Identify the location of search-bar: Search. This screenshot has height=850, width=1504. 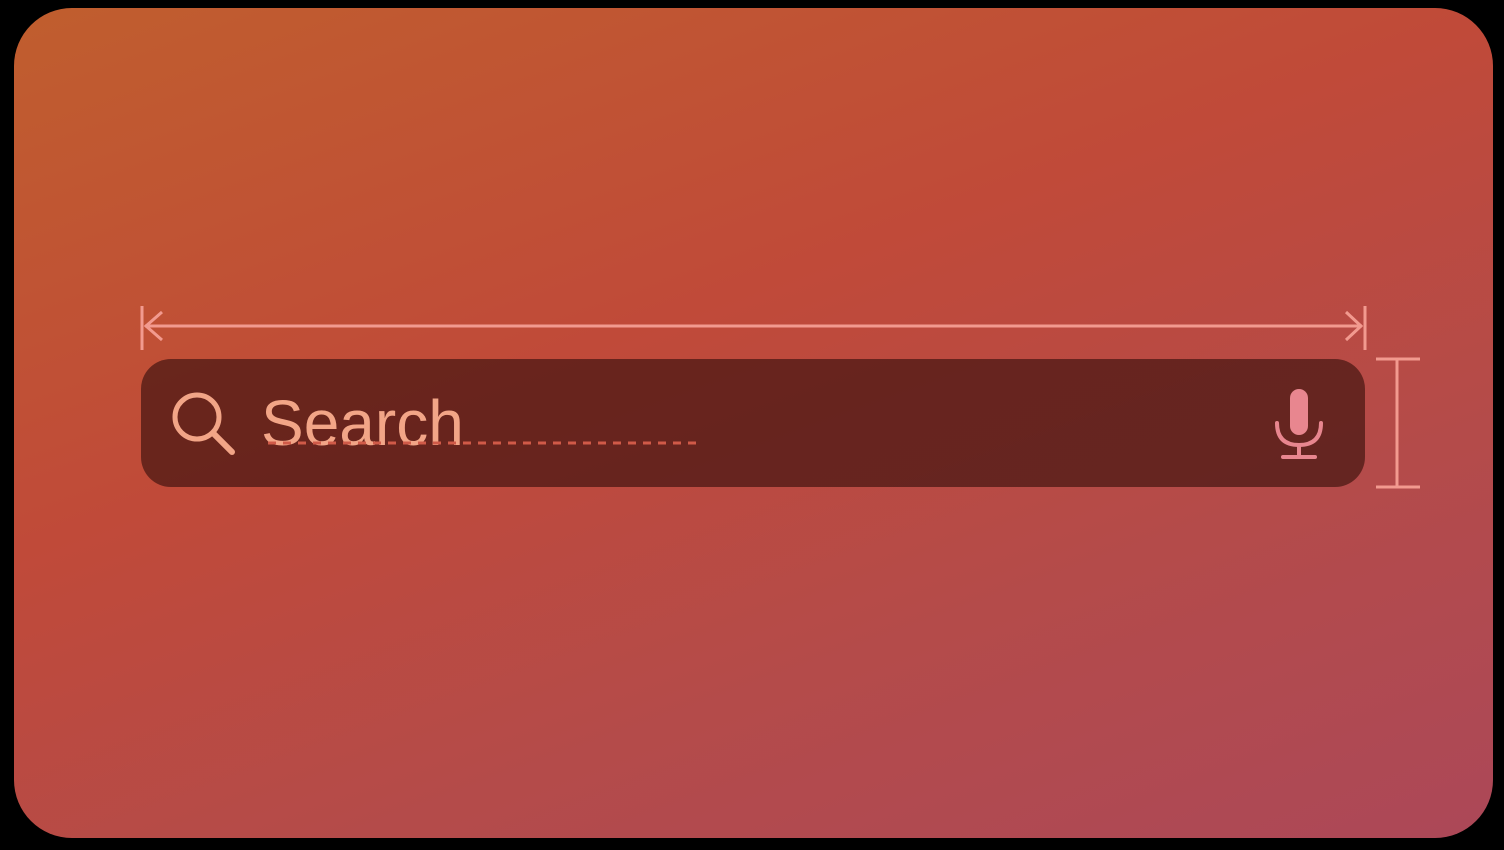
(753, 423).